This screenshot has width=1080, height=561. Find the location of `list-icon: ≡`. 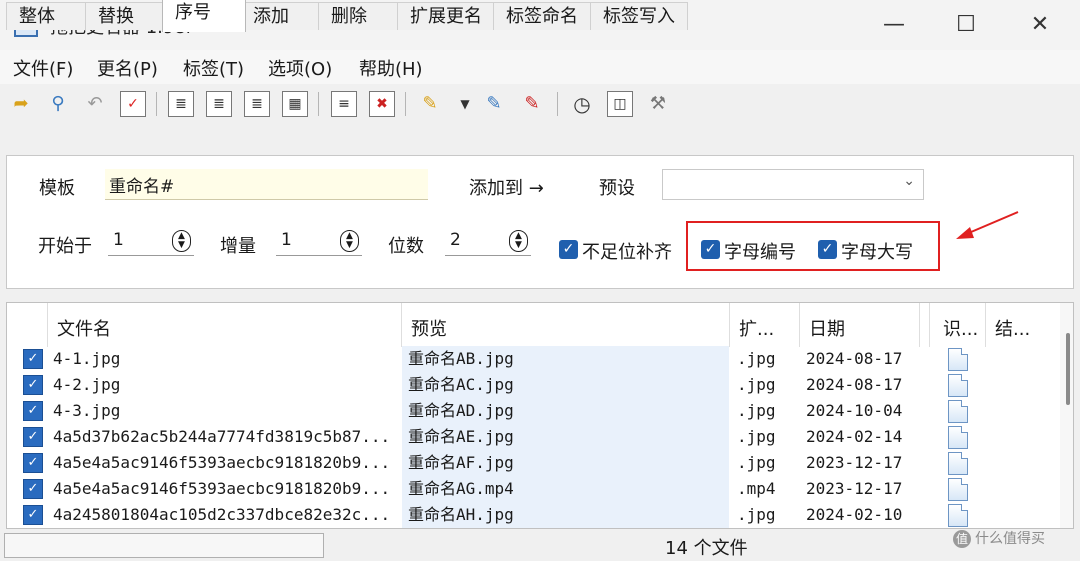

list-icon: ≡ is located at coordinates (344, 104).